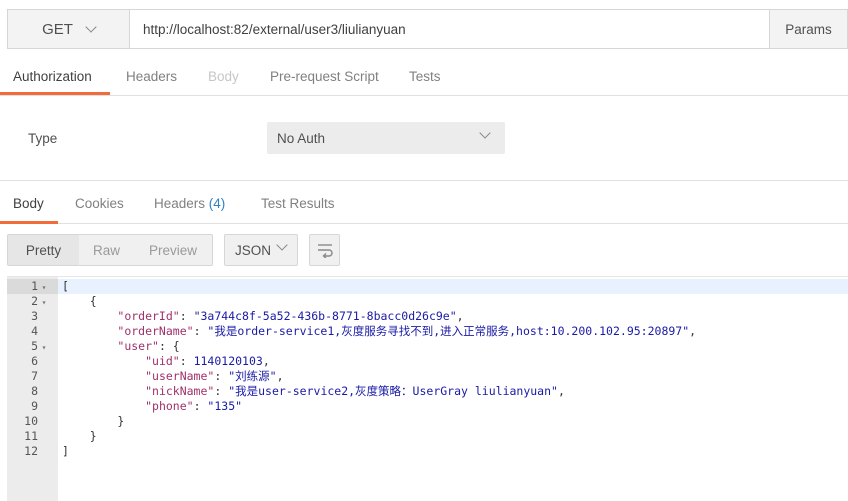  What do you see at coordinates (31, 451) in the screenshot?
I see `line-number: 12` at bounding box center [31, 451].